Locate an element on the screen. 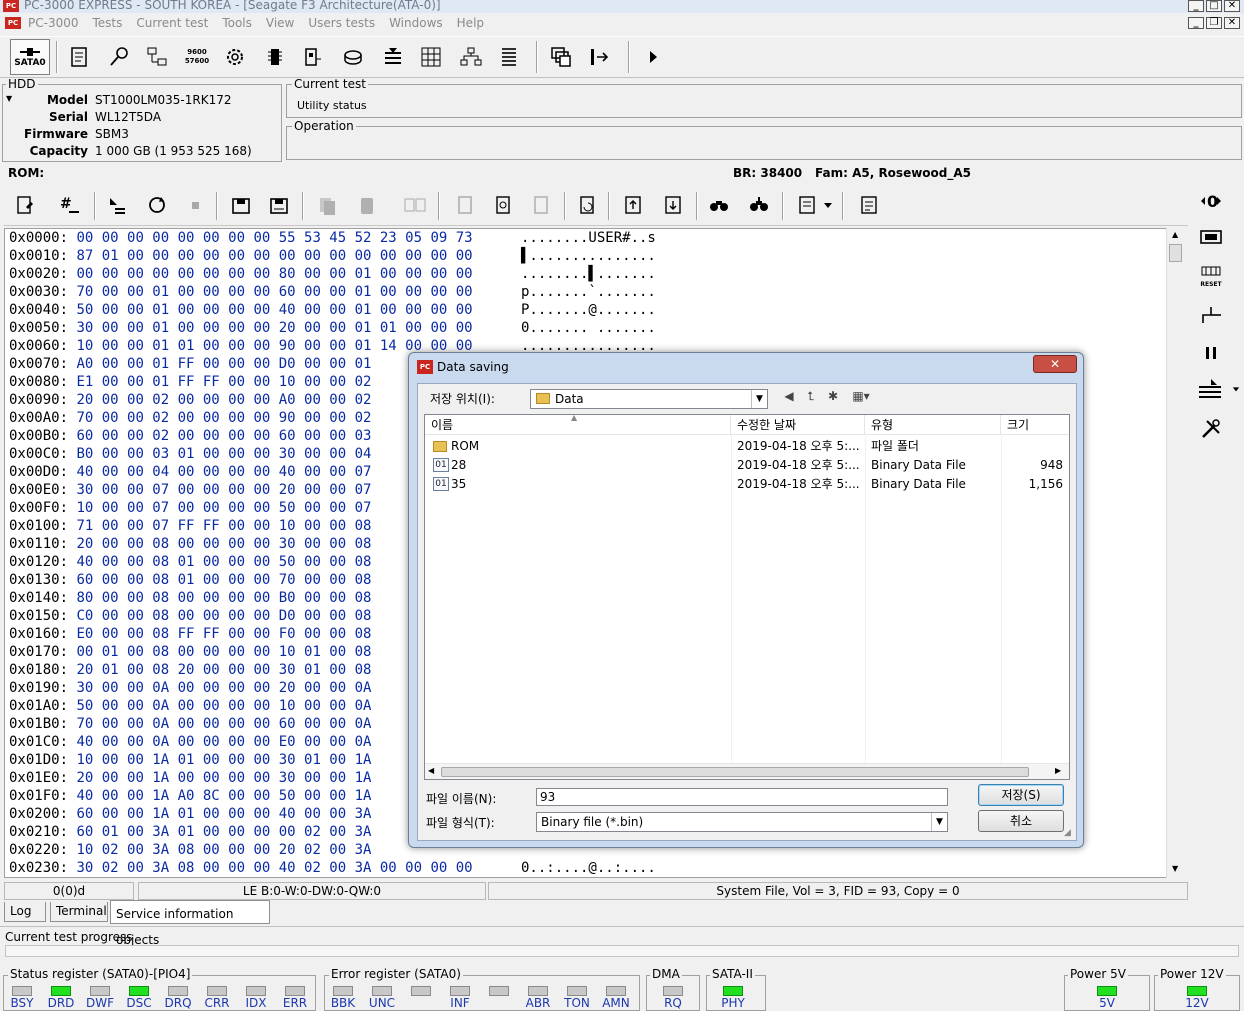 The width and height of the screenshot is (1244, 1011). scroll-icon is located at coordinates (79, 57).